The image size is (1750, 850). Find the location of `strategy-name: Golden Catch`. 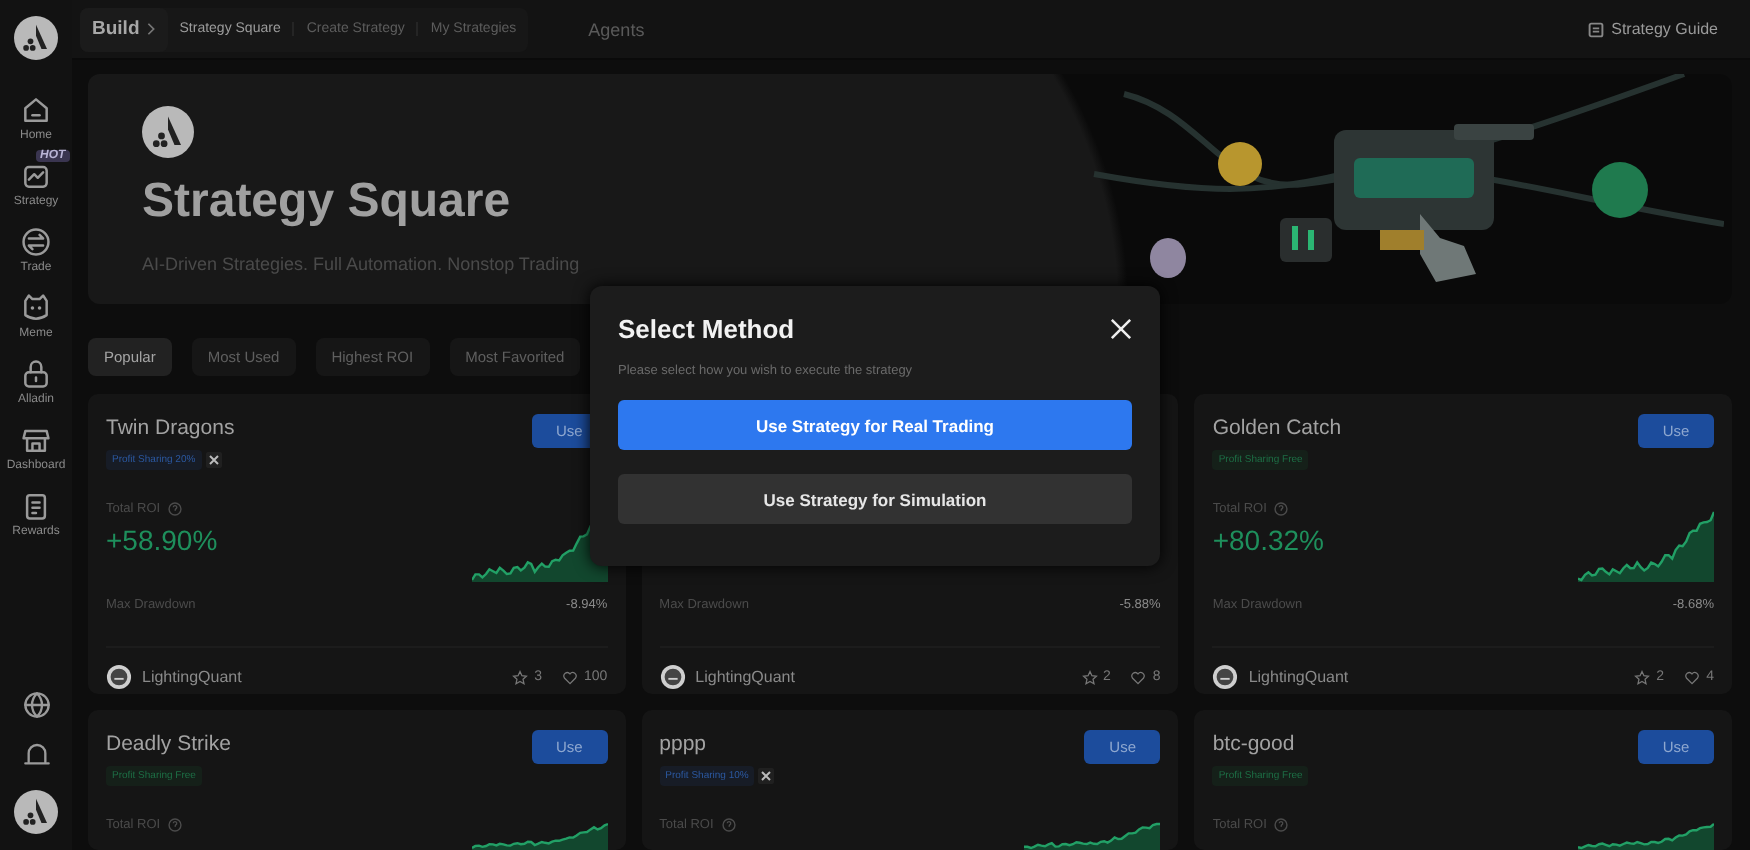

strategy-name: Golden Catch is located at coordinates (1277, 428).